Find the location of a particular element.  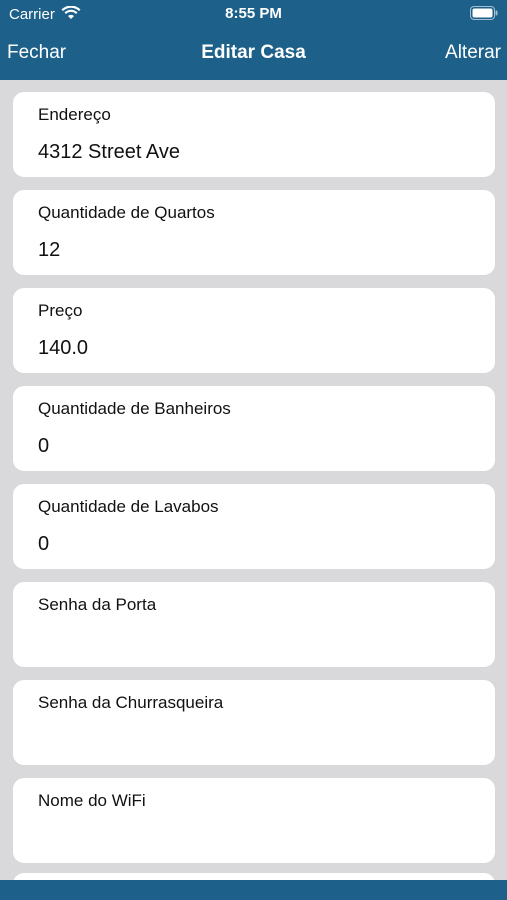

field-label: Quantidade de Lavabos is located at coordinates (128, 506).